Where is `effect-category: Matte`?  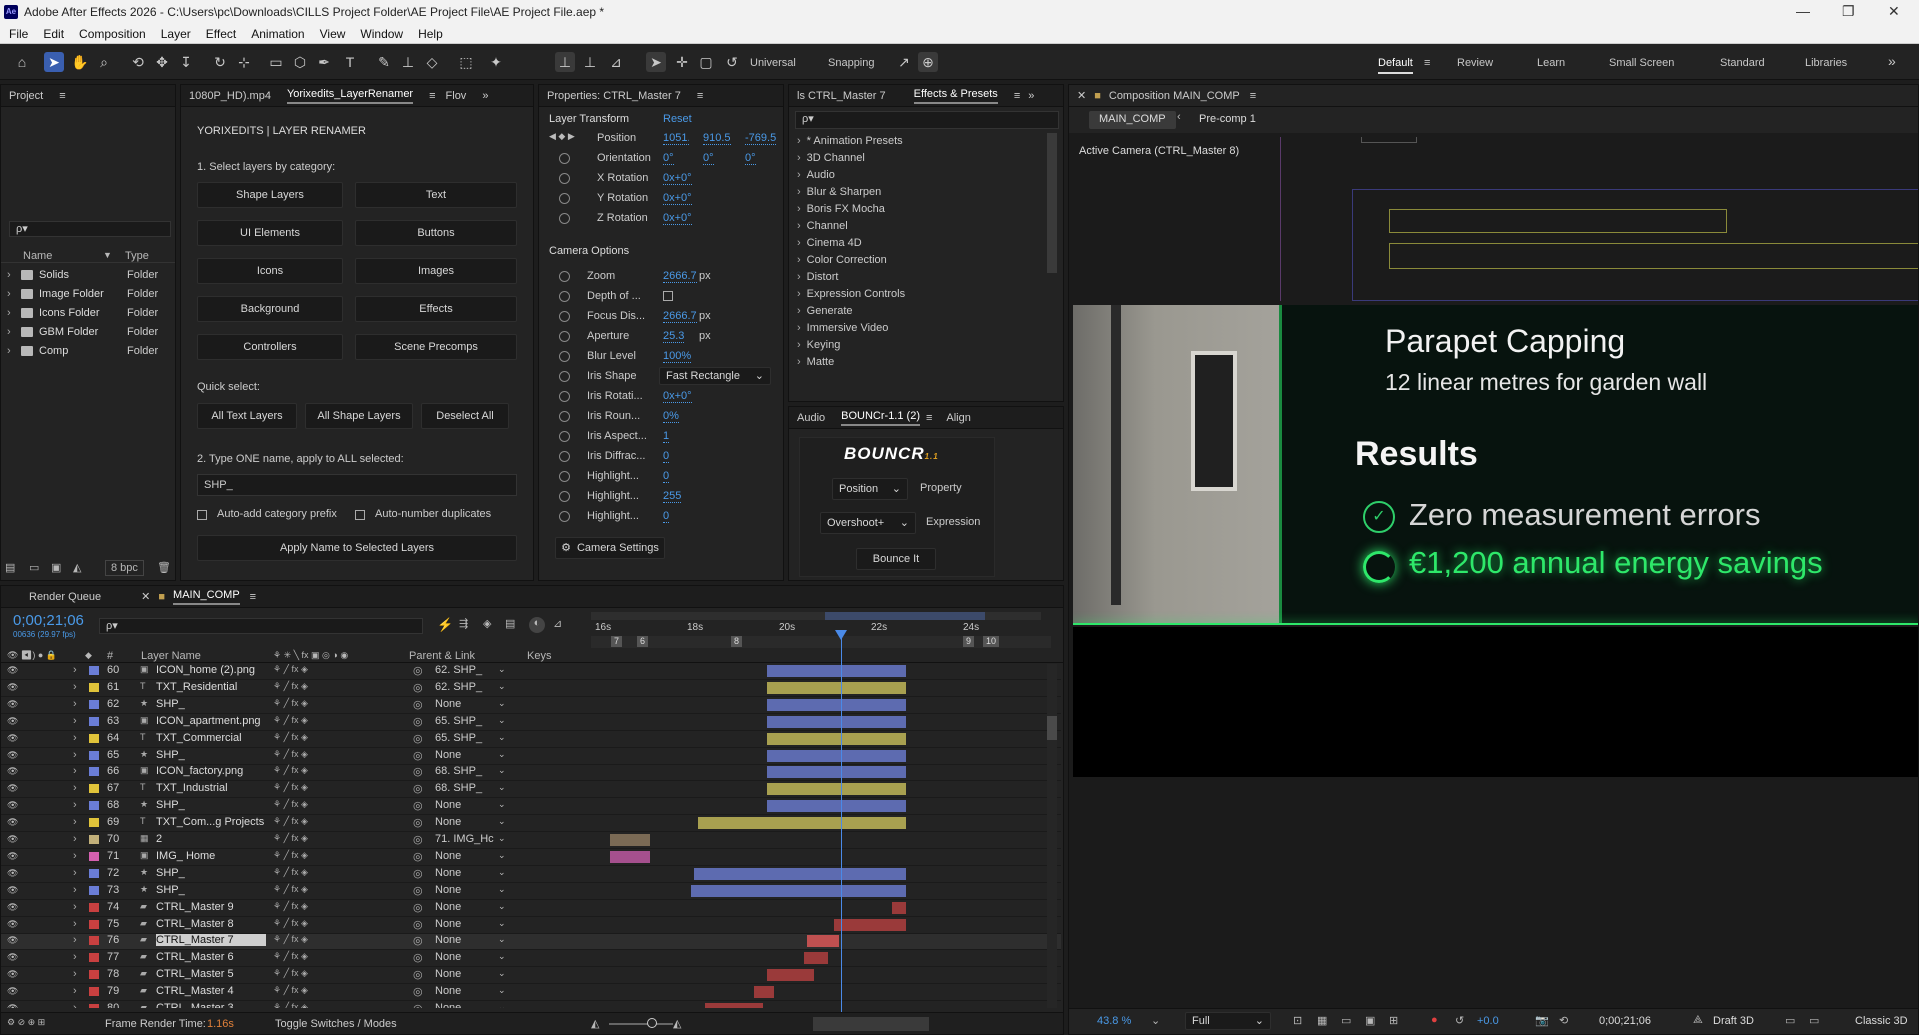
effect-category: Matte is located at coordinates (816, 362).